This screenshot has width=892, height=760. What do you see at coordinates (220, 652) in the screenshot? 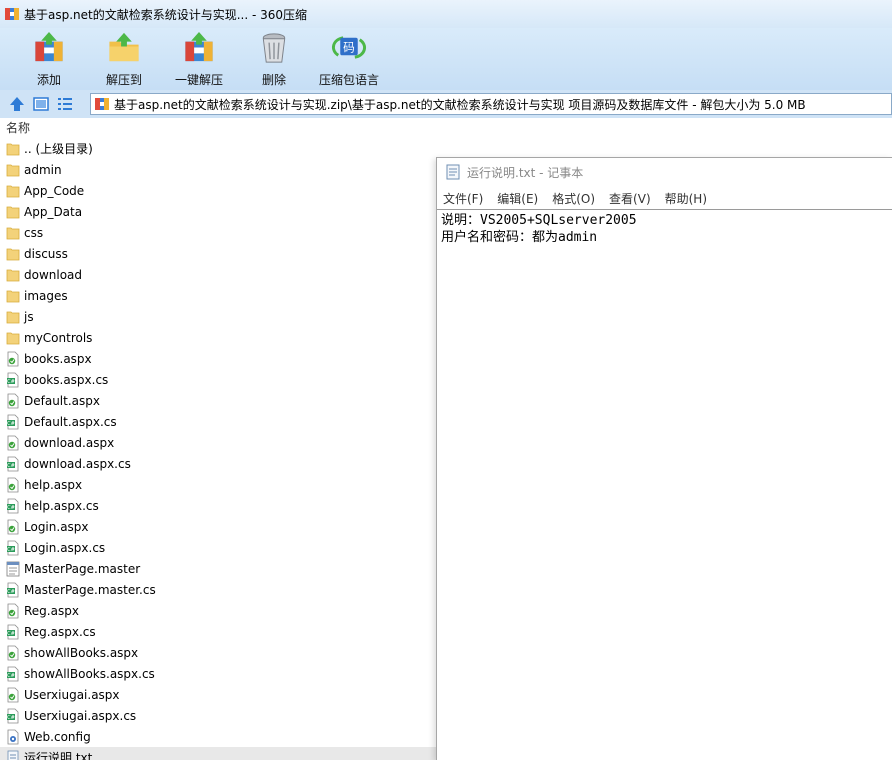
I see `file-row: showAllBooks.aspx` at bounding box center [220, 652].